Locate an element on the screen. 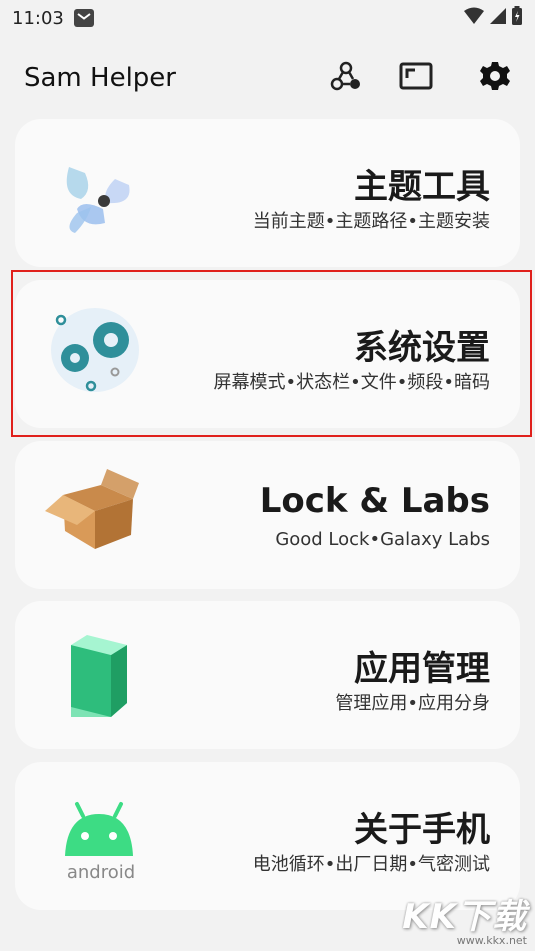 Image resolution: width=535 pixels, height=951 pixels. watermark: KK下载 www.kkx.net is located at coordinates (464, 918).